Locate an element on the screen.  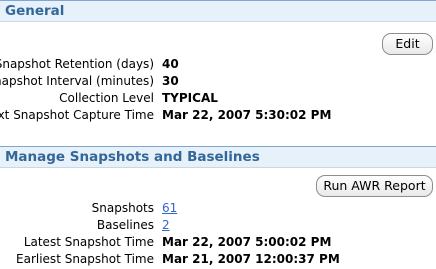
next-snapshot-time-label: Next Snapshot Capture Time is located at coordinates (77, 115).